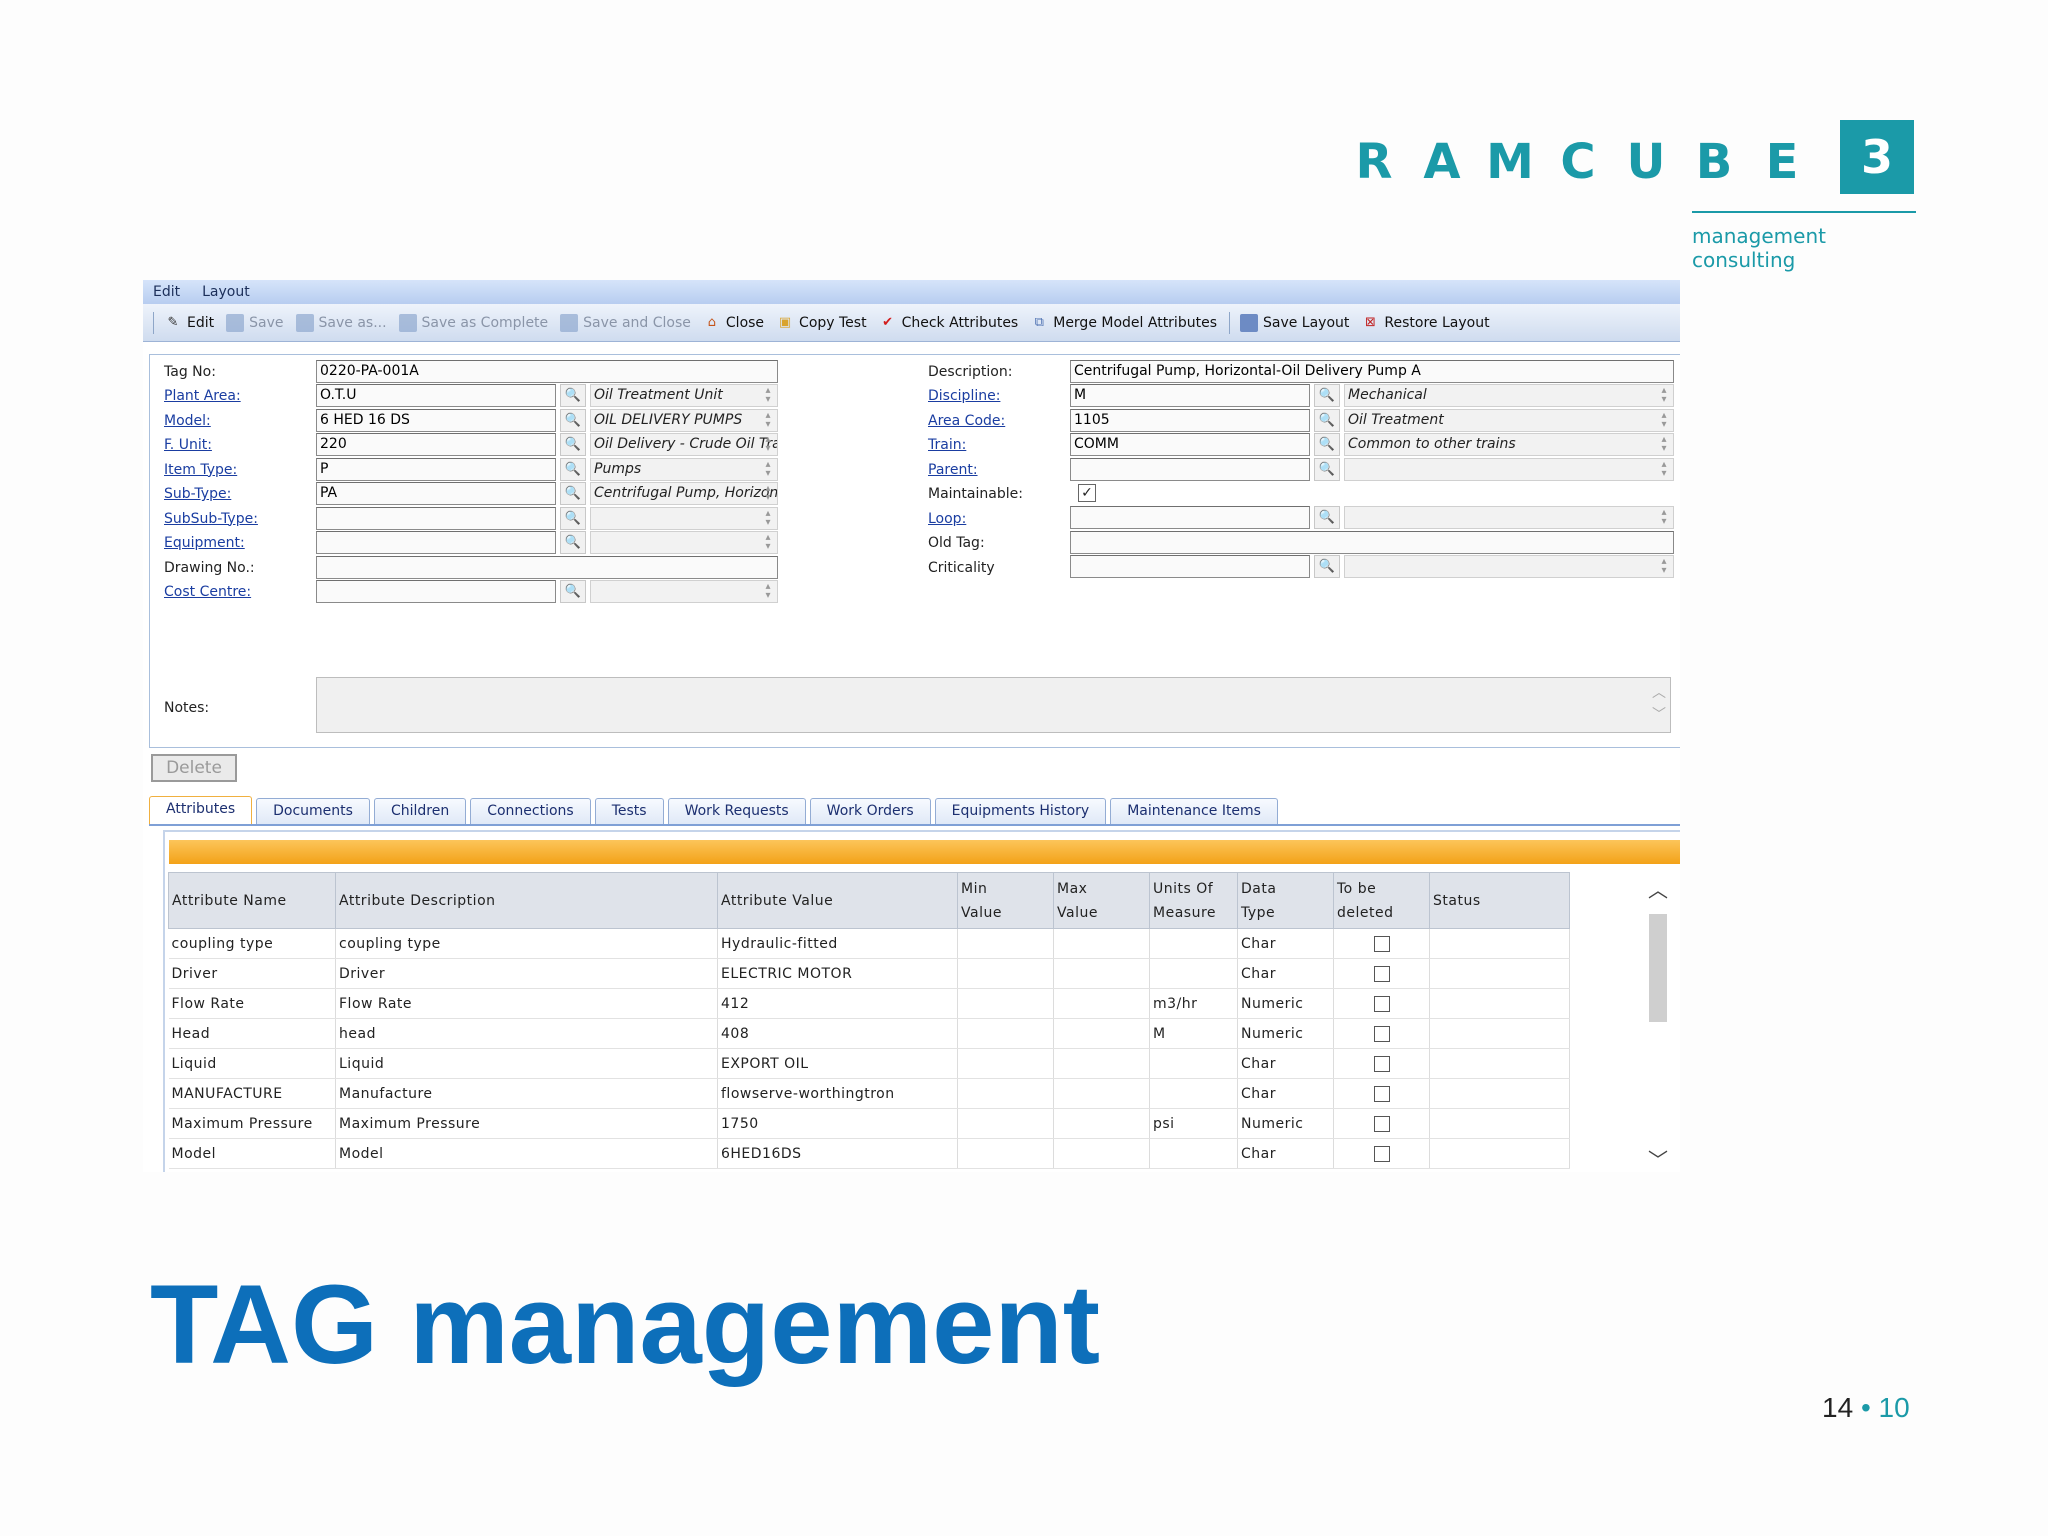  I want to click on model-lookup-icon: 🔍, so click(573, 420).